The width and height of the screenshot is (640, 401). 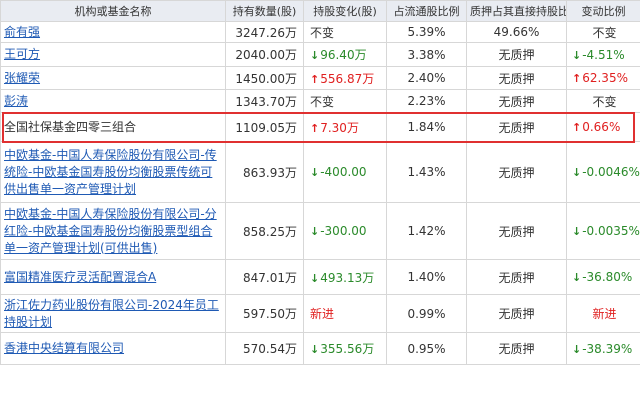 I want to click on table-row: 张耀荣 1450.00万 ↑556.87万 2.40% 无质押 ↑62.35%, so click(x=320, y=78).